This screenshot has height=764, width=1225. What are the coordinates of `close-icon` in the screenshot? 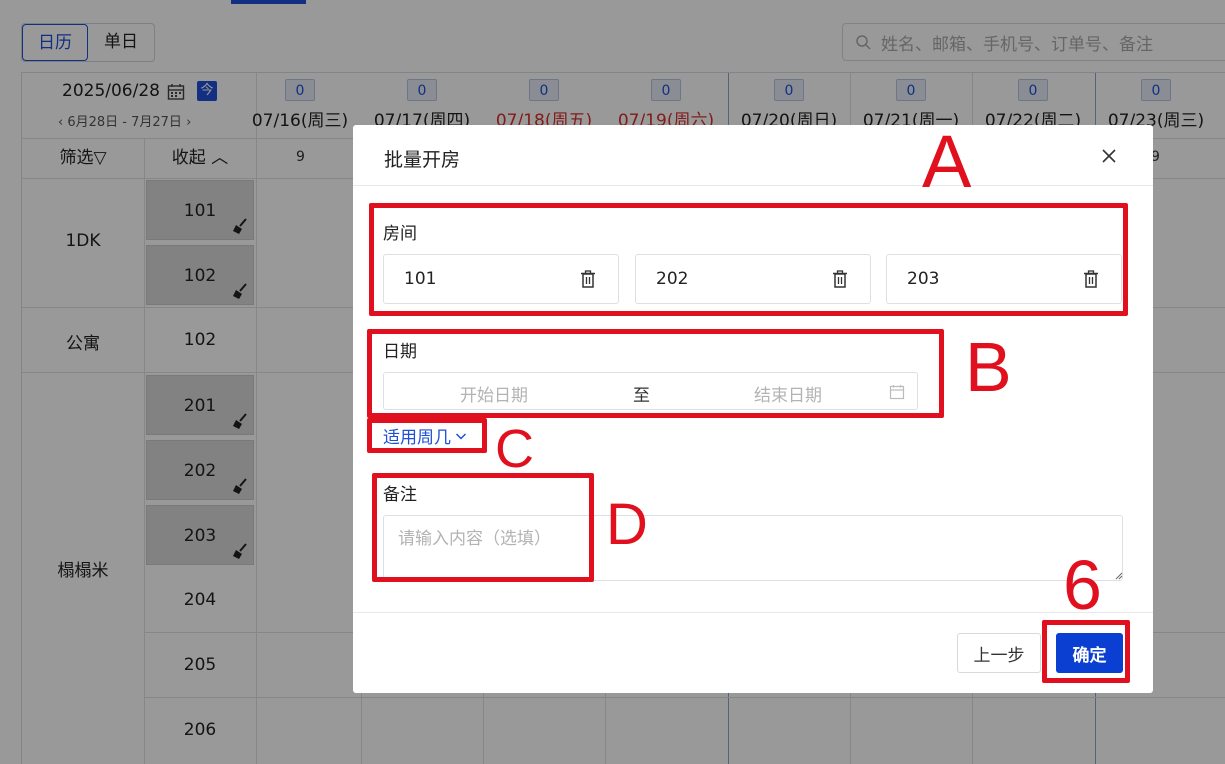 It's located at (1109, 156).